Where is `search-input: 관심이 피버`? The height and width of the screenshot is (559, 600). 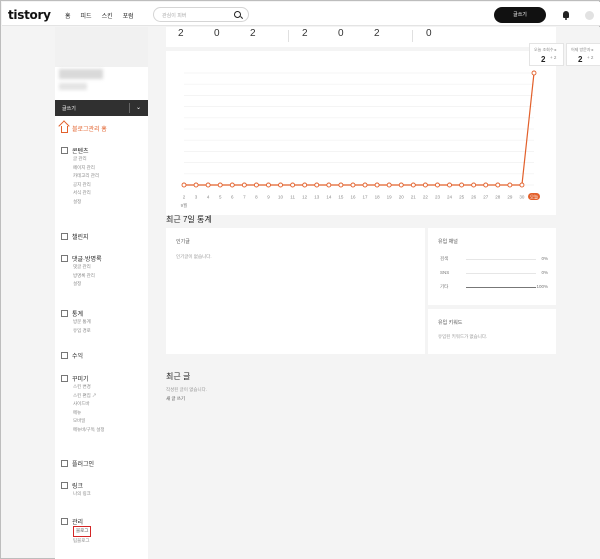
search-input: 관심이 피버 is located at coordinates (201, 14).